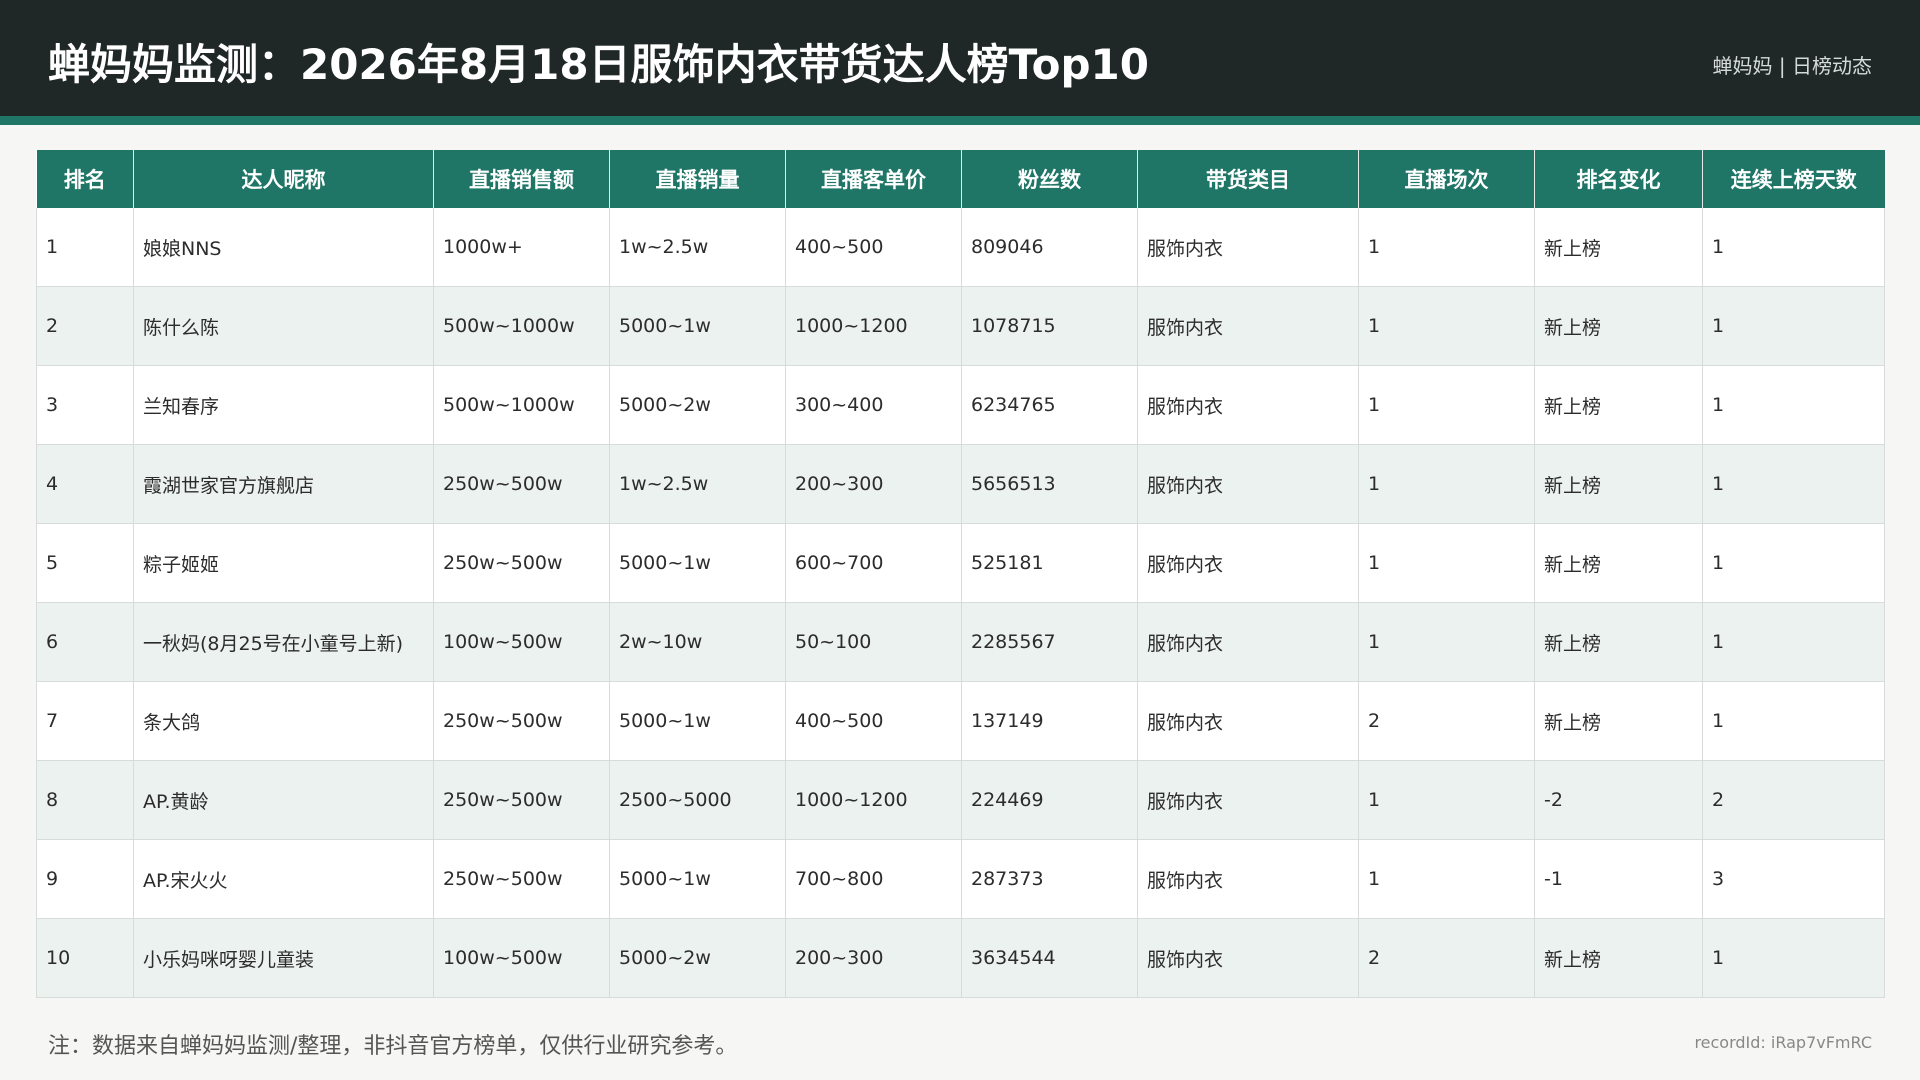  Describe the element at coordinates (283, 642) in the screenshot. I see `nickname-cell: 一秋妈(8月25号在小童号上新)` at that location.